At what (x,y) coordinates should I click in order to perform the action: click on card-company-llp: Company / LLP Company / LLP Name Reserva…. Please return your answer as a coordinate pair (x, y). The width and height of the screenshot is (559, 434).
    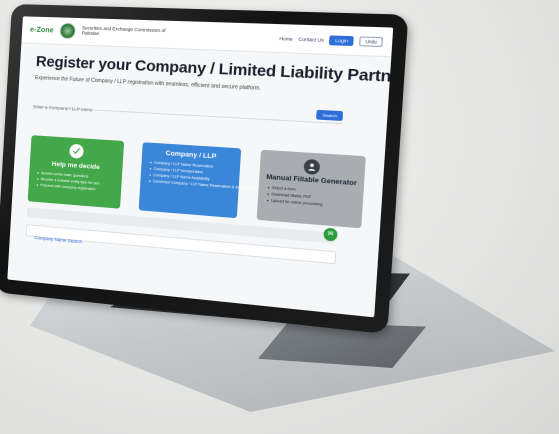
    Looking at the image, I should click on (198, 180).